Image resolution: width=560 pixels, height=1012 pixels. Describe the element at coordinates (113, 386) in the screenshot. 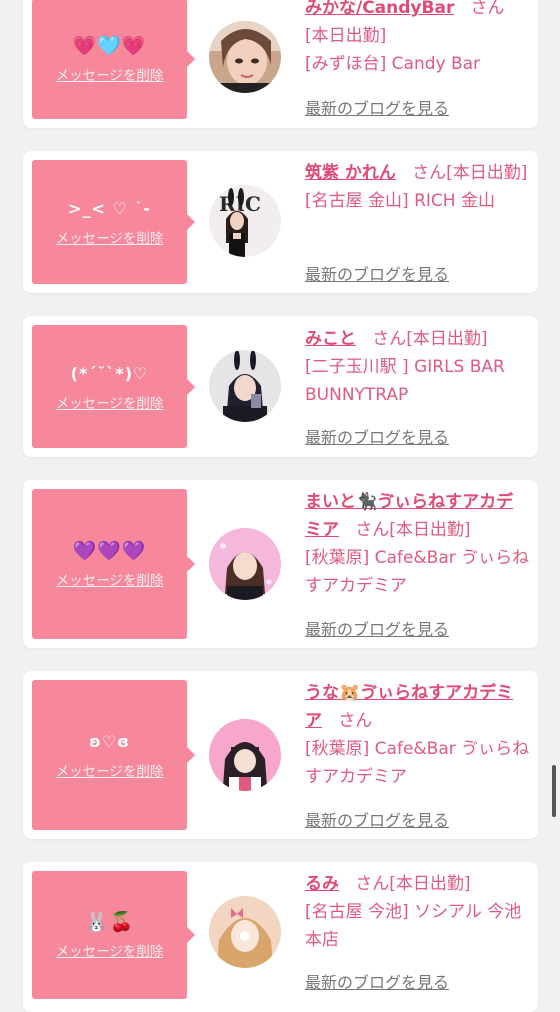

I see `message-bubble: (*´˘`*)♡ メッセージを削除` at that location.